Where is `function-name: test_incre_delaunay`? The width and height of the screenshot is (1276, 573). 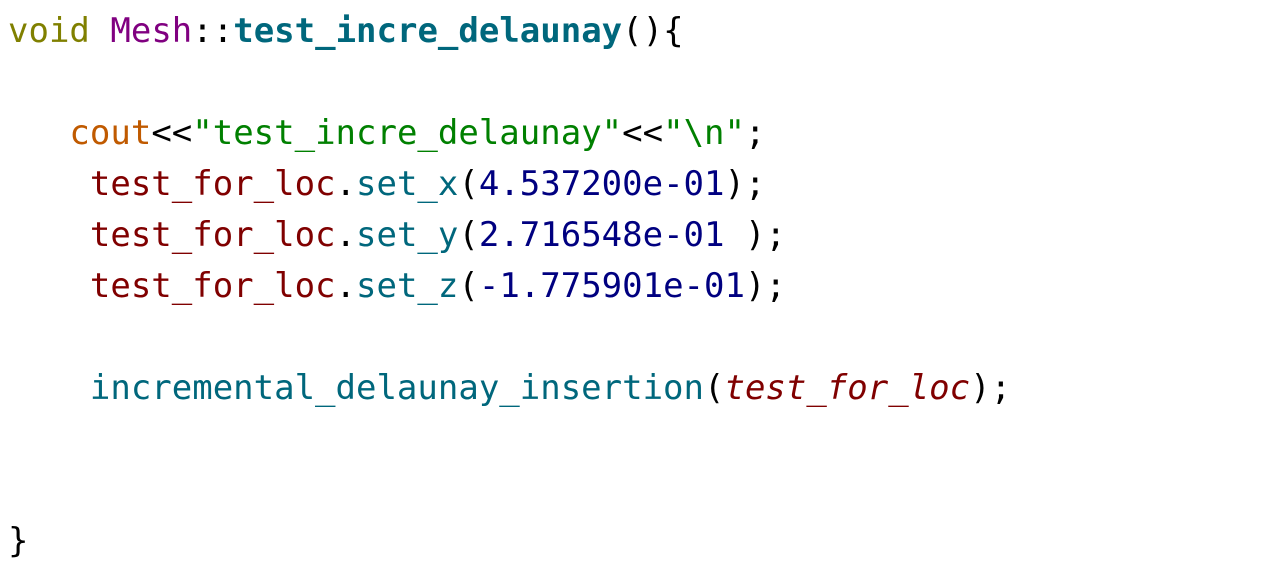
function-name: test_incre_delaunay is located at coordinates (428, 31).